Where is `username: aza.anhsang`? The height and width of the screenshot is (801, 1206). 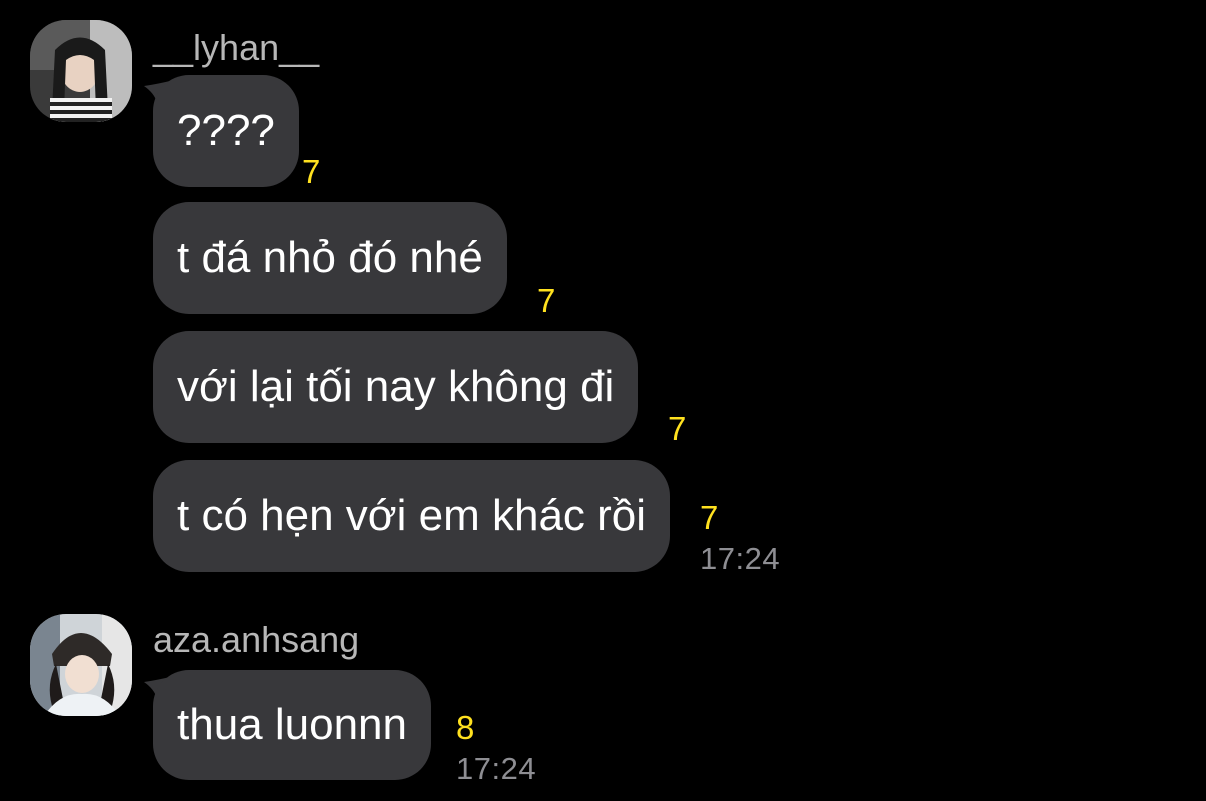 username: aza.anhsang is located at coordinates (256, 640).